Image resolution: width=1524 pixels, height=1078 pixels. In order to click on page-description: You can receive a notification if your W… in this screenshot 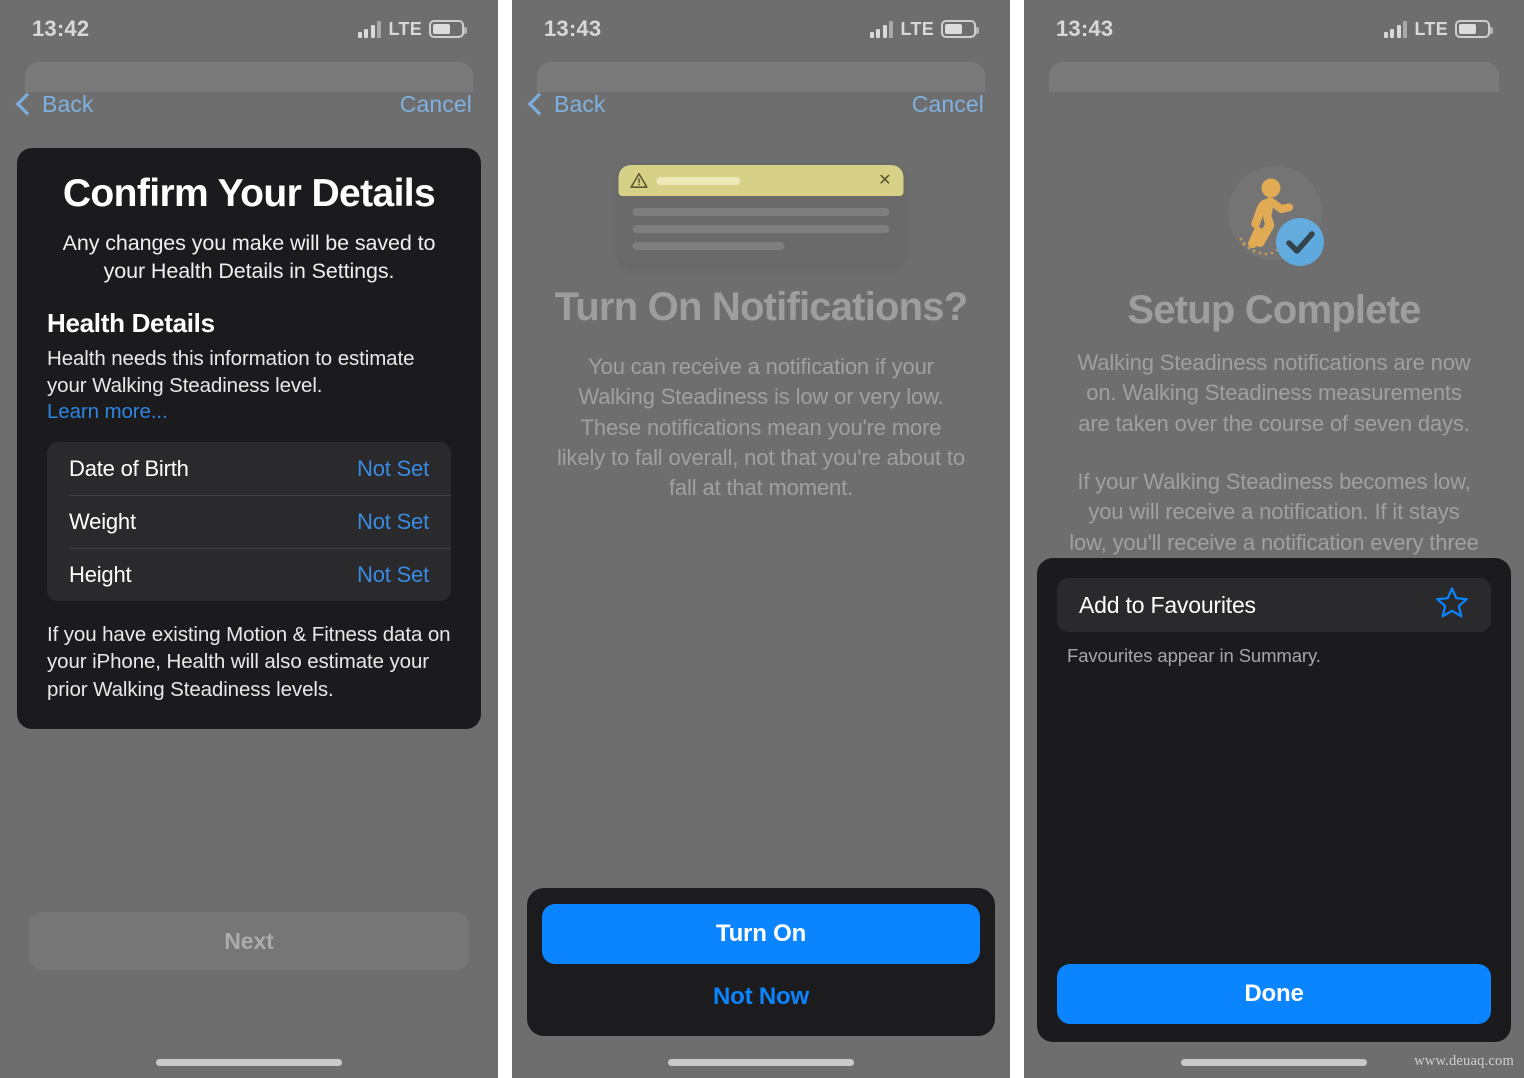, I will do `click(761, 427)`.